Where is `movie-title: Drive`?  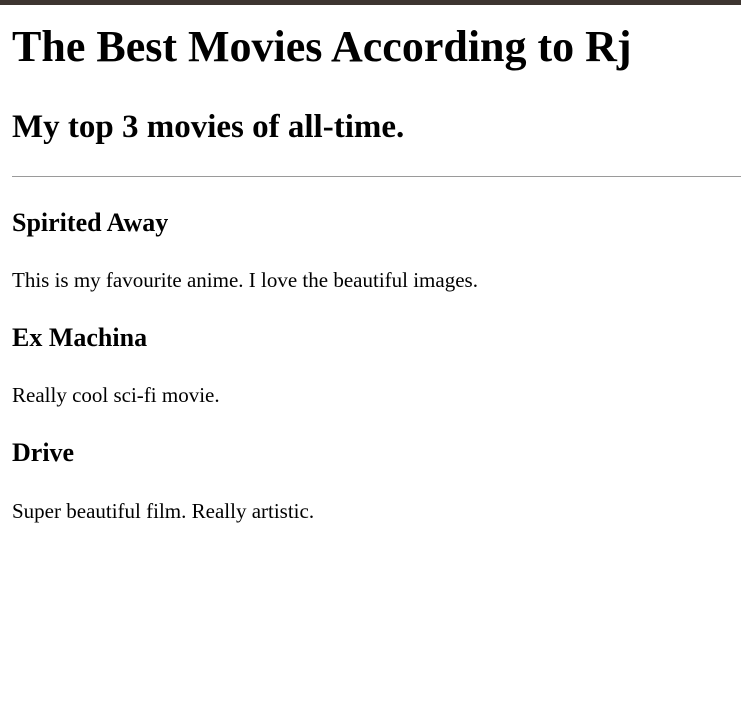
movie-title: Drive is located at coordinates (43, 452).